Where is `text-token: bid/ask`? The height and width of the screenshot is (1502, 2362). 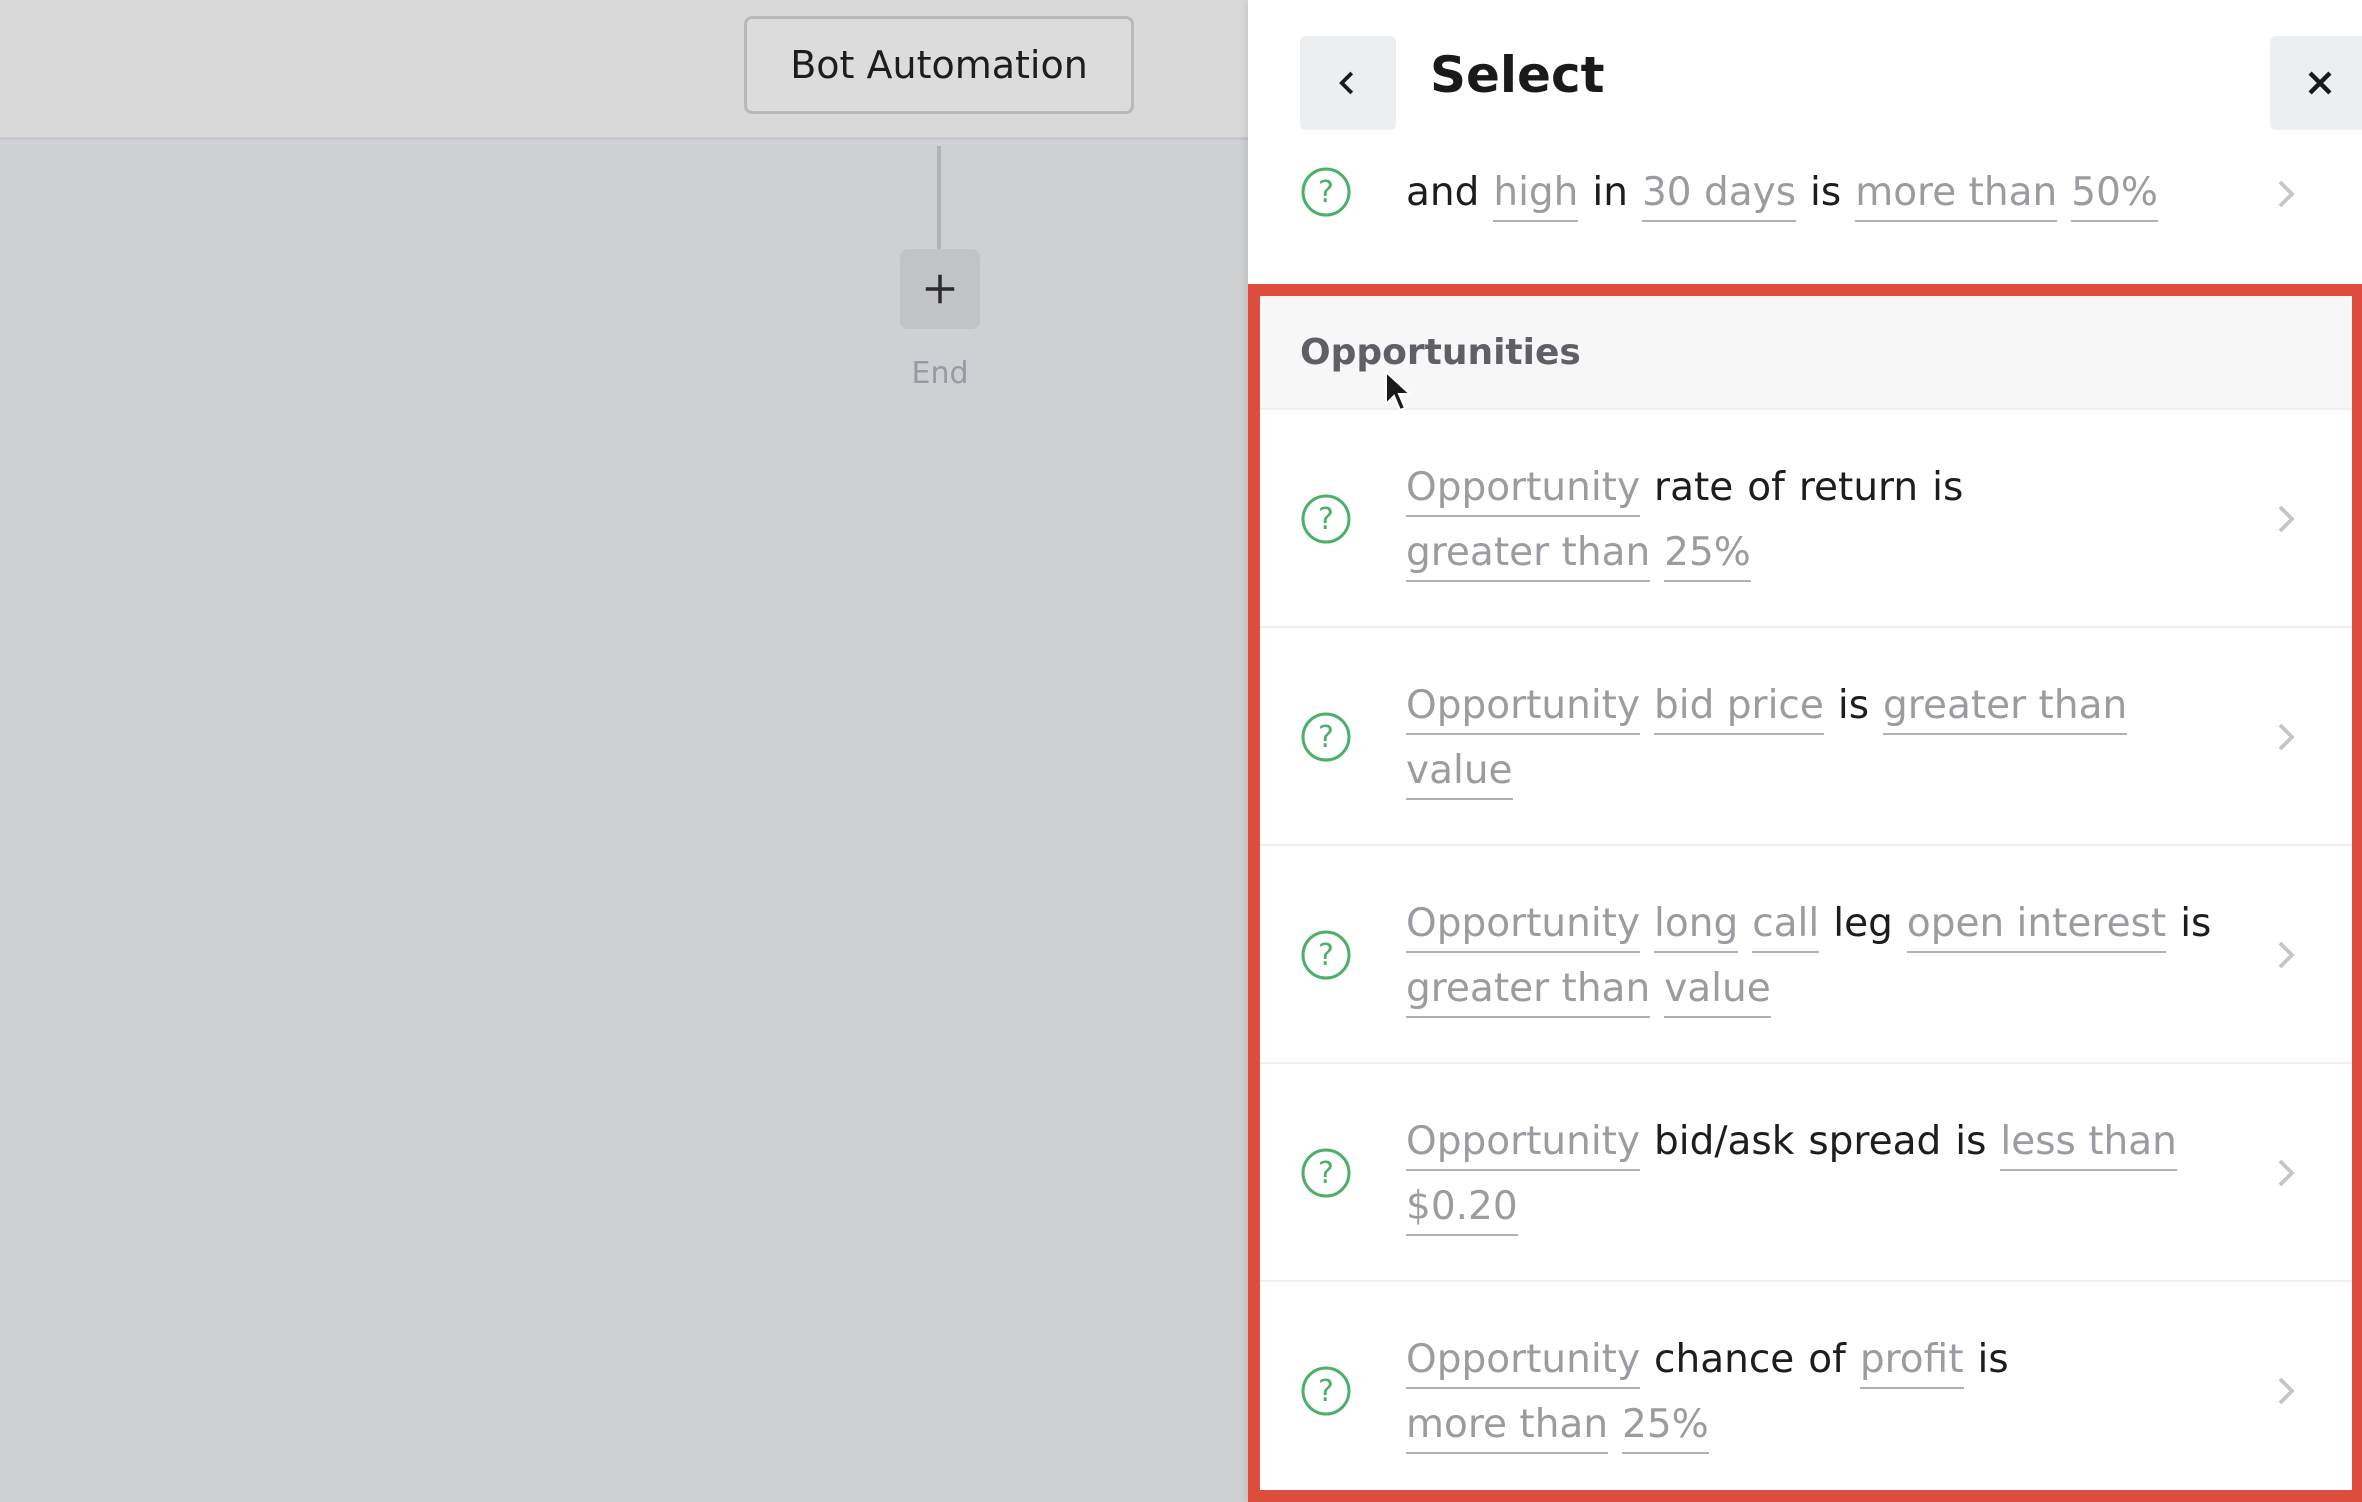 text-token: bid/ask is located at coordinates (1724, 1141).